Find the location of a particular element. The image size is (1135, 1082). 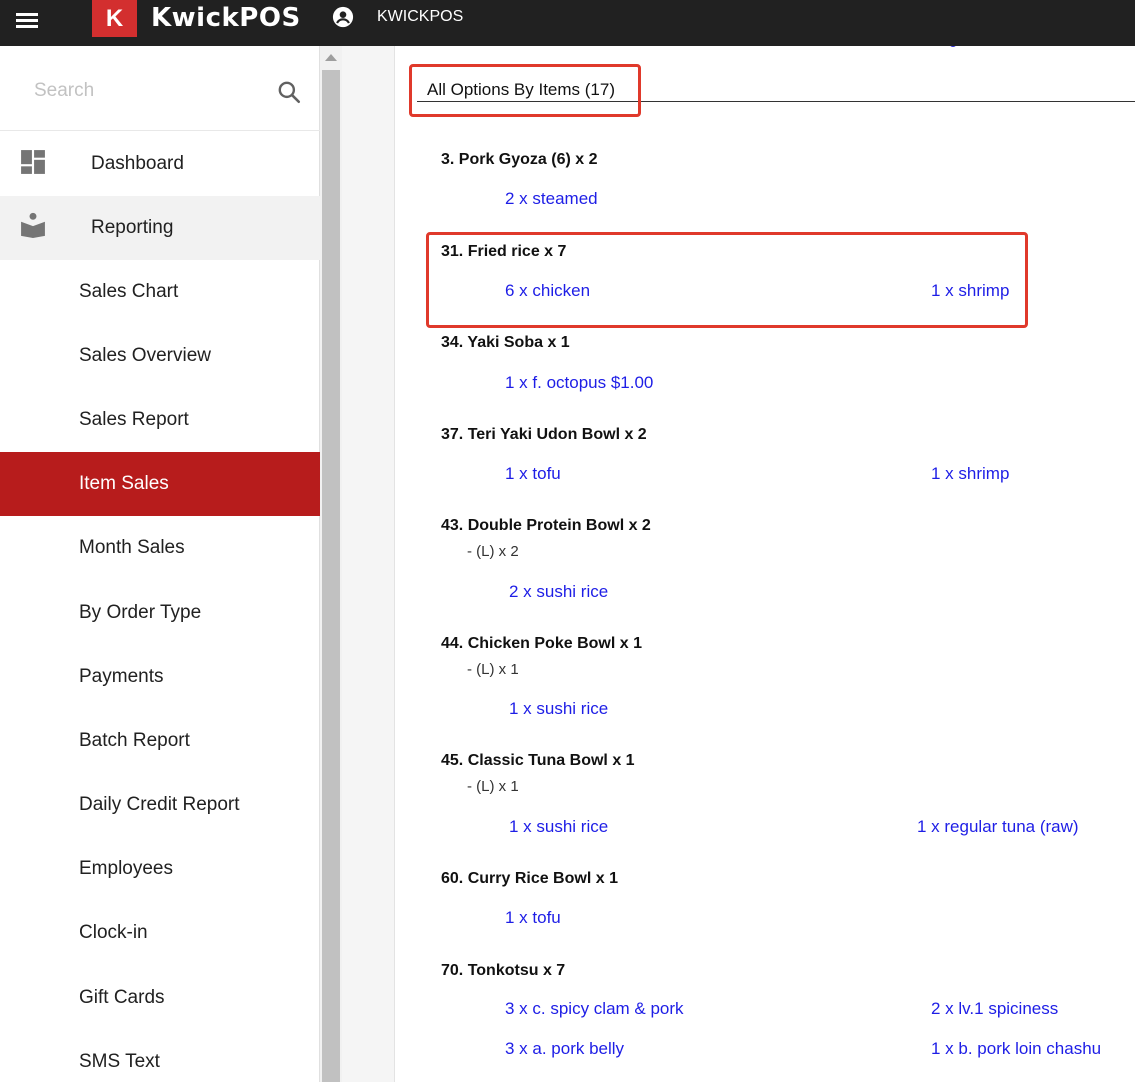

highlight-box is located at coordinates (525, 90).